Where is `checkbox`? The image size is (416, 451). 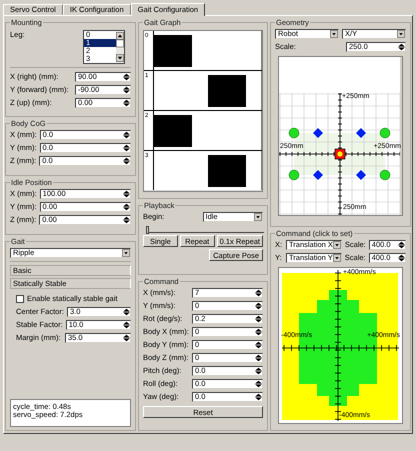
checkbox is located at coordinates (20, 298).